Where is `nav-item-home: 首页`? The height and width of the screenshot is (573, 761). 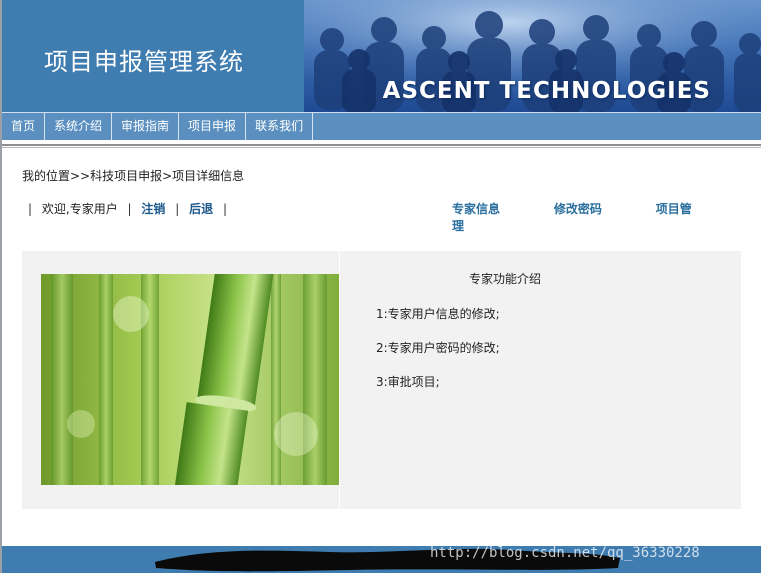 nav-item-home: 首页 is located at coordinates (24, 126).